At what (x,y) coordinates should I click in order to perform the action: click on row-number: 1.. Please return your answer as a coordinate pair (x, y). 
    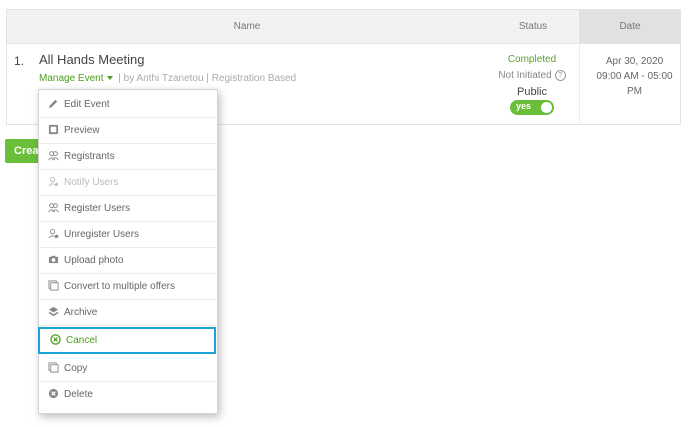
    Looking at the image, I should click on (19, 61).